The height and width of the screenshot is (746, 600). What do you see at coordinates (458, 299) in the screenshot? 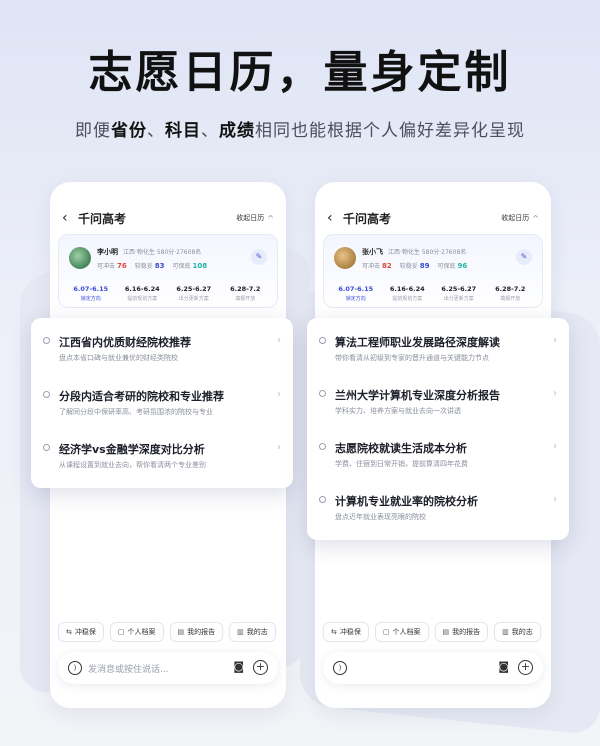
I see `date-label: 出分更新方案` at bounding box center [458, 299].